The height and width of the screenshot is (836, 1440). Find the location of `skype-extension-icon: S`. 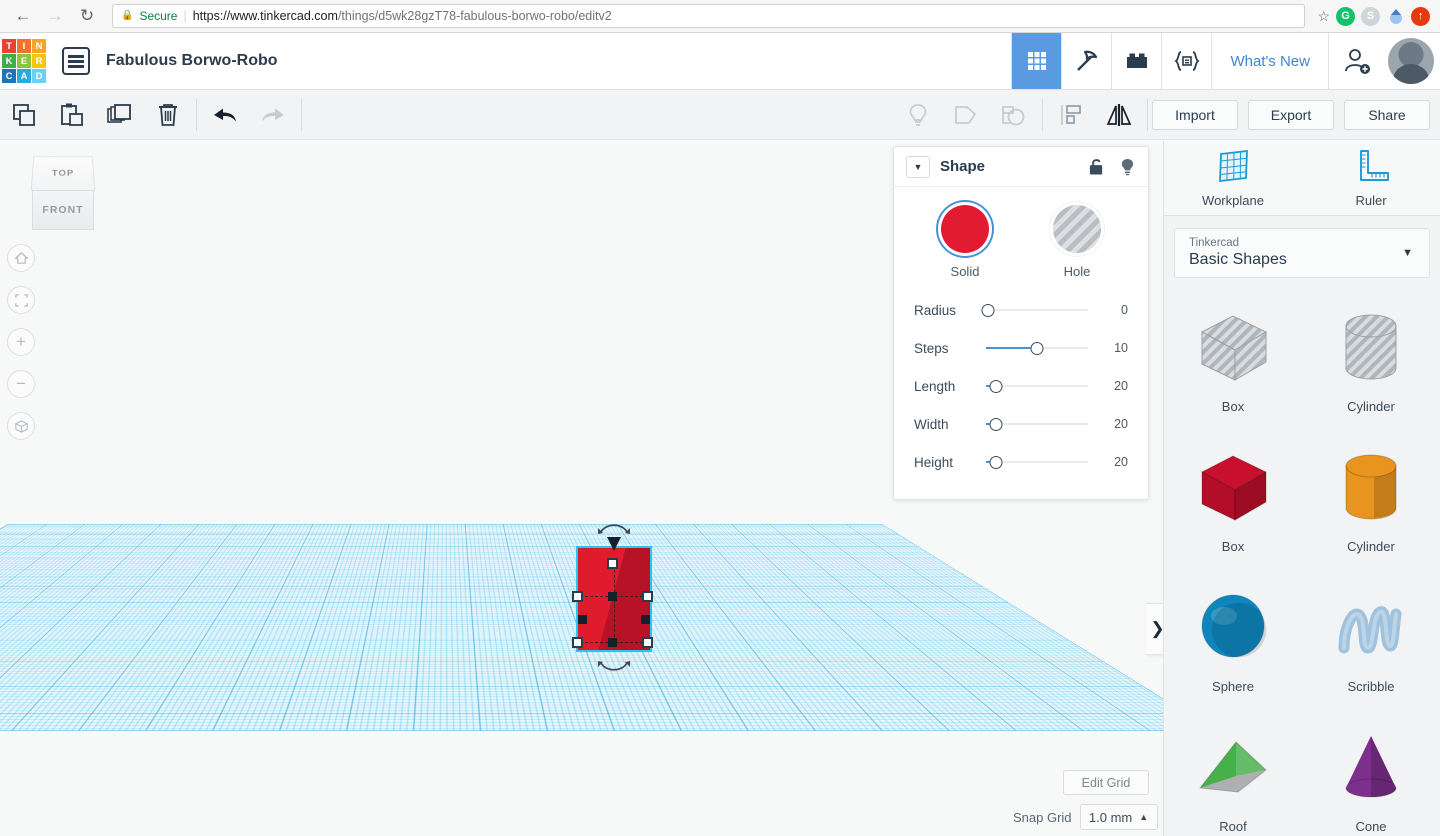

skype-extension-icon: S is located at coordinates (1370, 16).